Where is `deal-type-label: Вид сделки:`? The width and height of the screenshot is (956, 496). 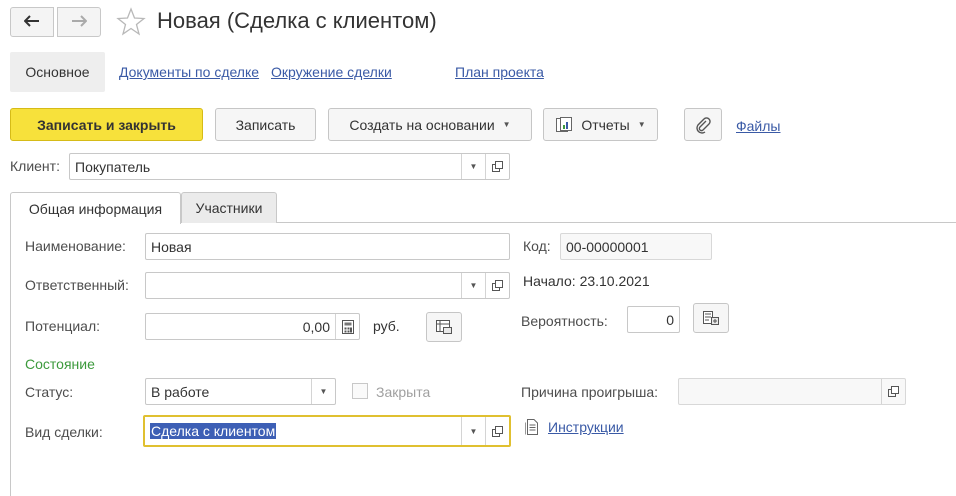 deal-type-label: Вид сделки: is located at coordinates (64, 432).